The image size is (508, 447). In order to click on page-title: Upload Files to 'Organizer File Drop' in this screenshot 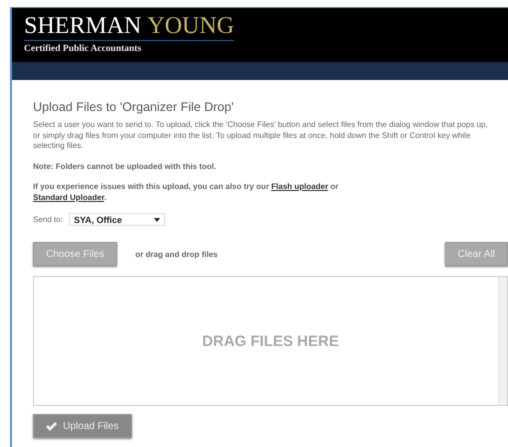, I will do `click(134, 107)`.